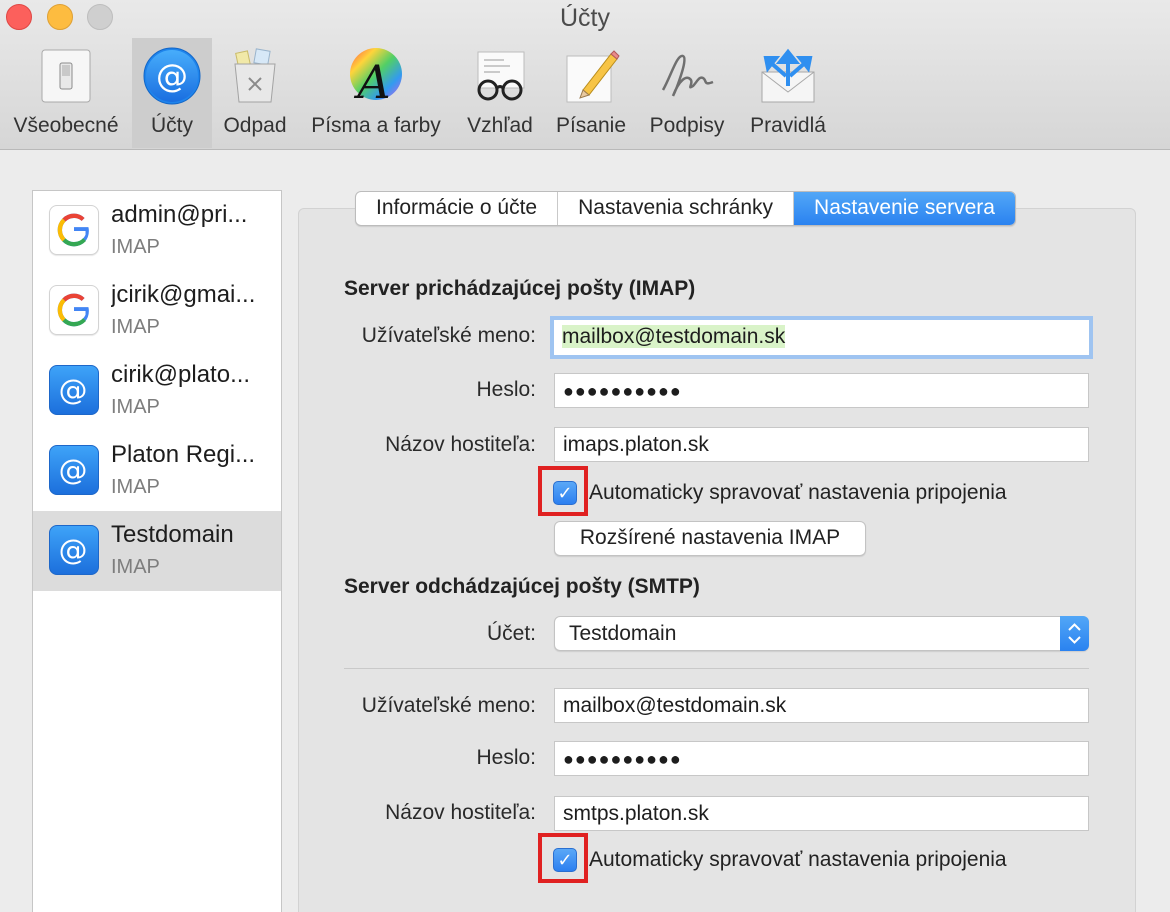 The width and height of the screenshot is (1170, 912). What do you see at coordinates (904, 208) in the screenshot?
I see `tab-server-settings: Nastavenie servera` at bounding box center [904, 208].